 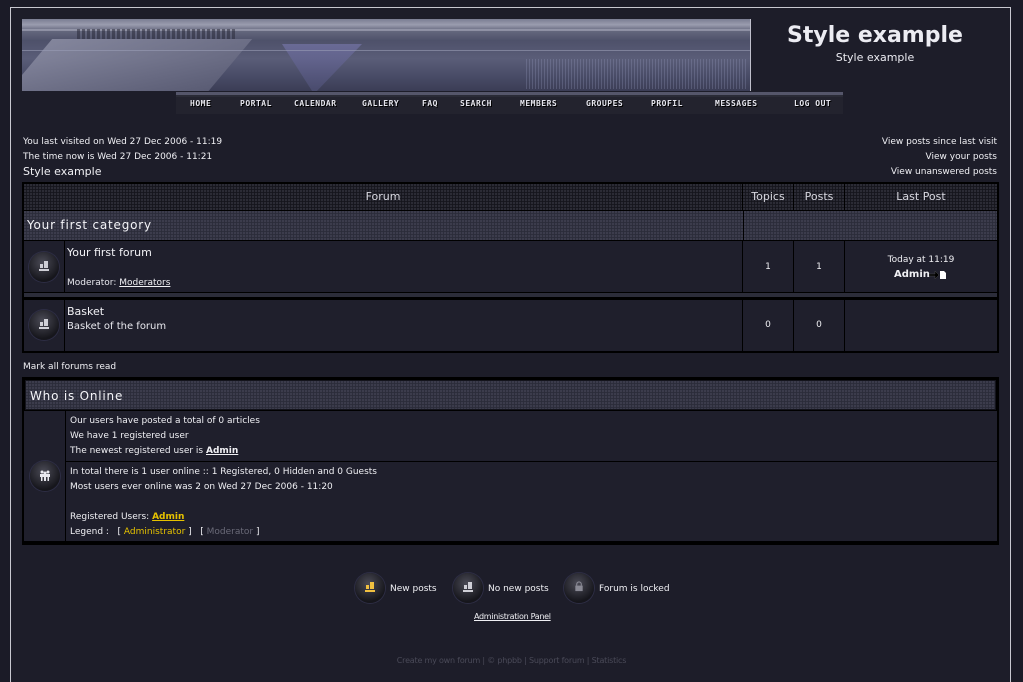 What do you see at coordinates (476, 103) in the screenshot?
I see `nav-search: SEARCH` at bounding box center [476, 103].